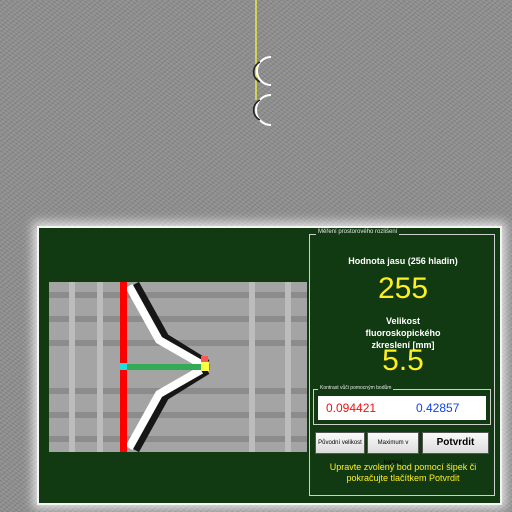 This screenshot has width=512, height=512. I want to click on brightness-label: Hodnota jasu (256 hladin), so click(403, 261).